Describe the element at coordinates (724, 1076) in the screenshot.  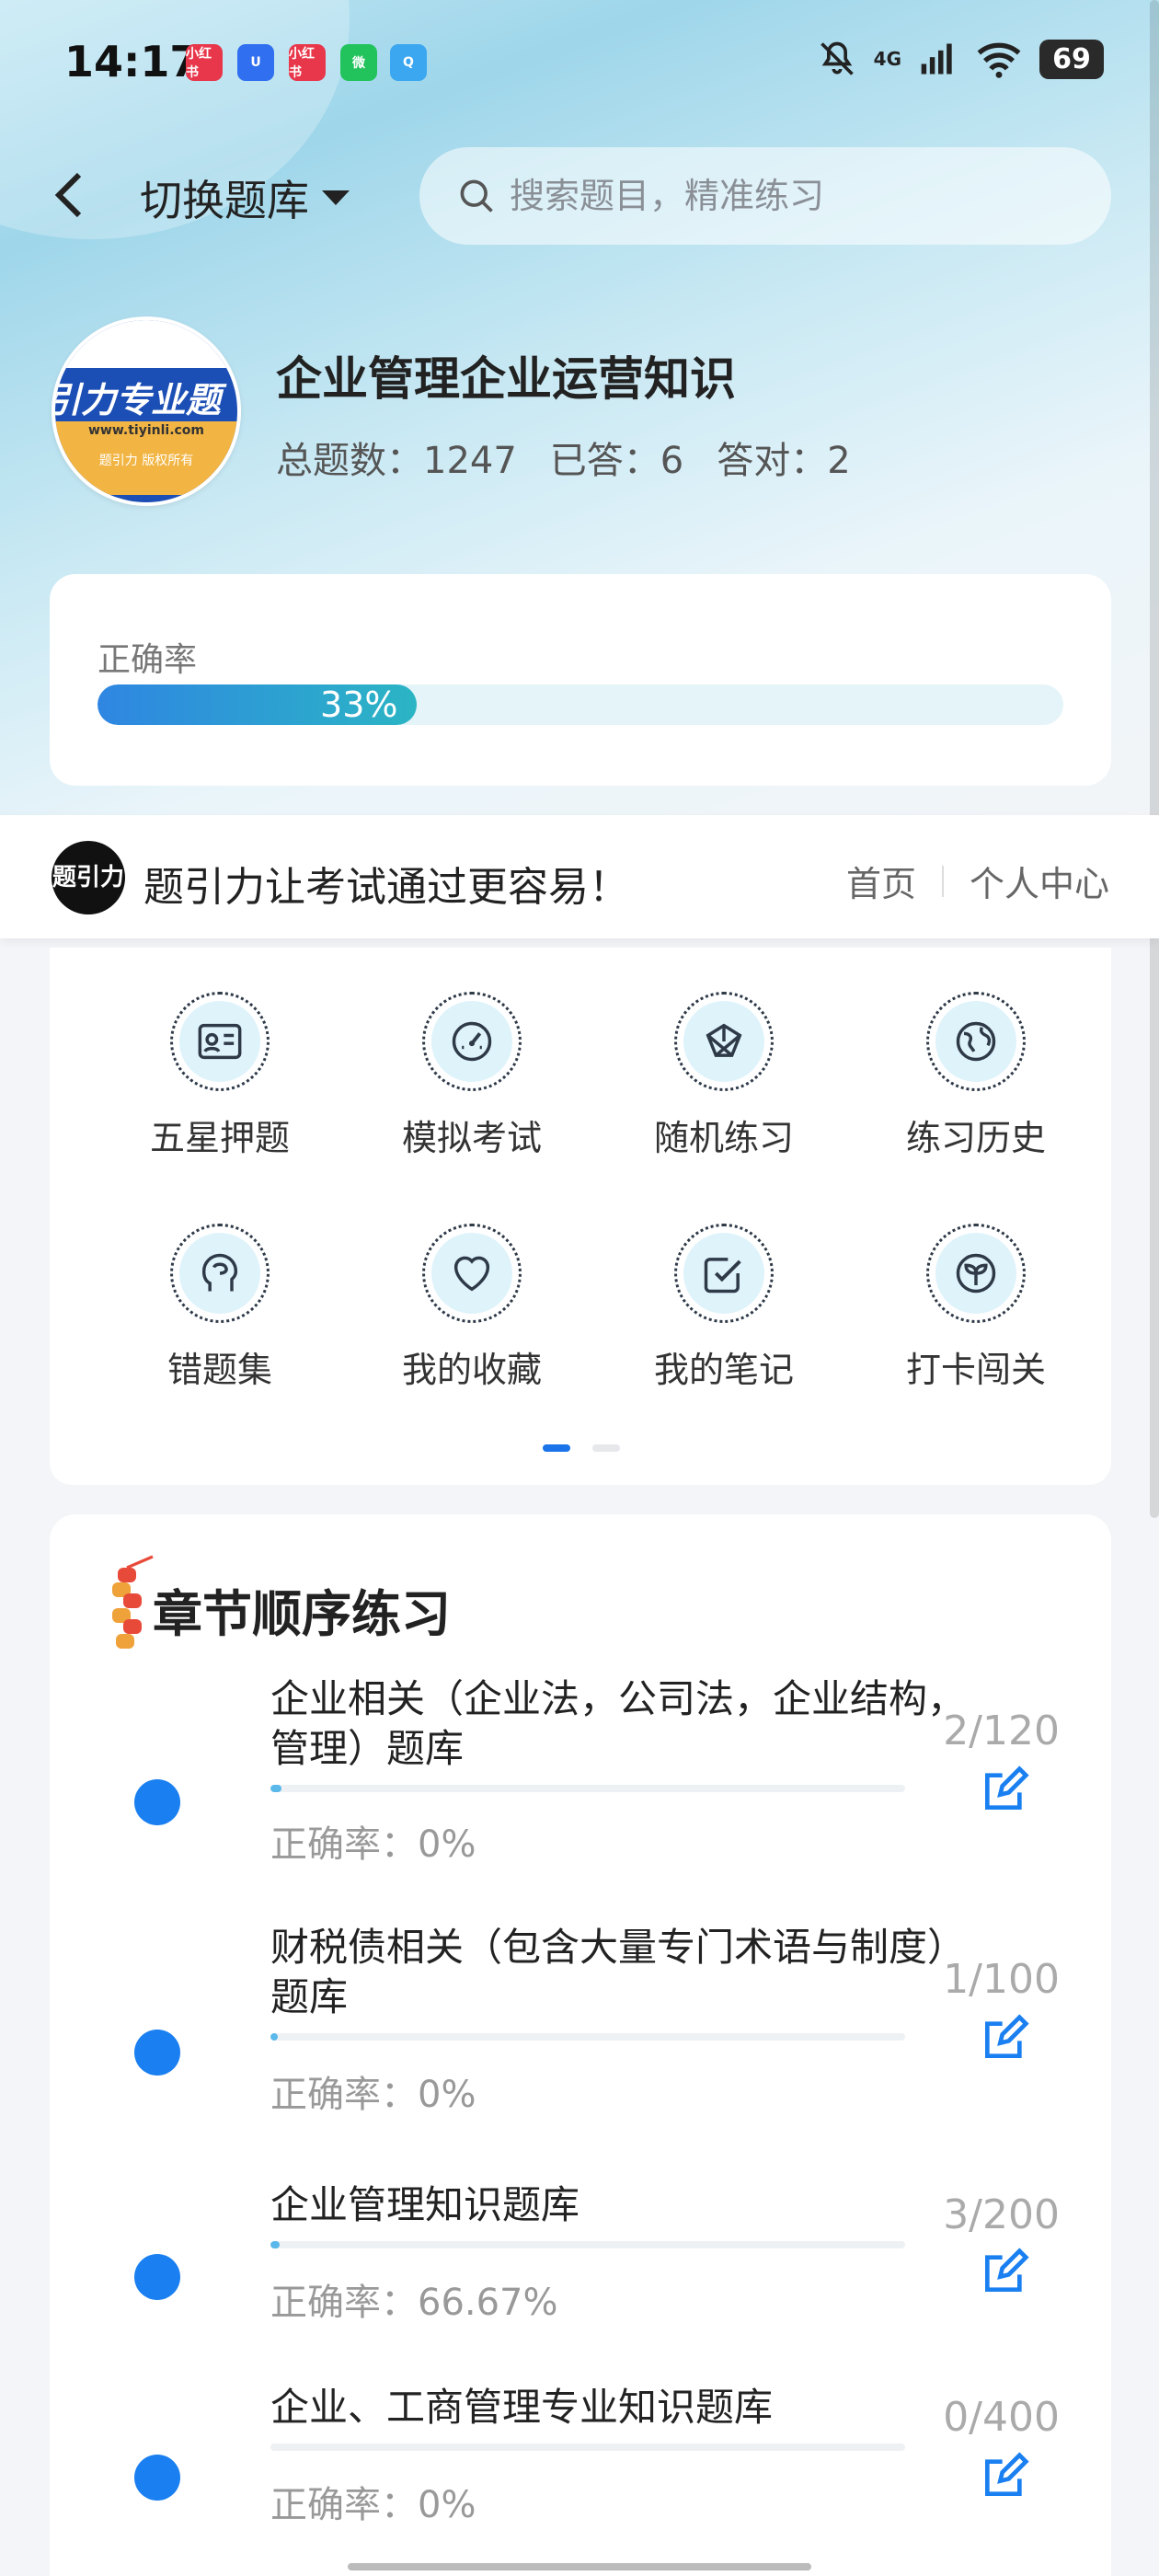
I see `grid-item-random-practice: 随机练习` at that location.